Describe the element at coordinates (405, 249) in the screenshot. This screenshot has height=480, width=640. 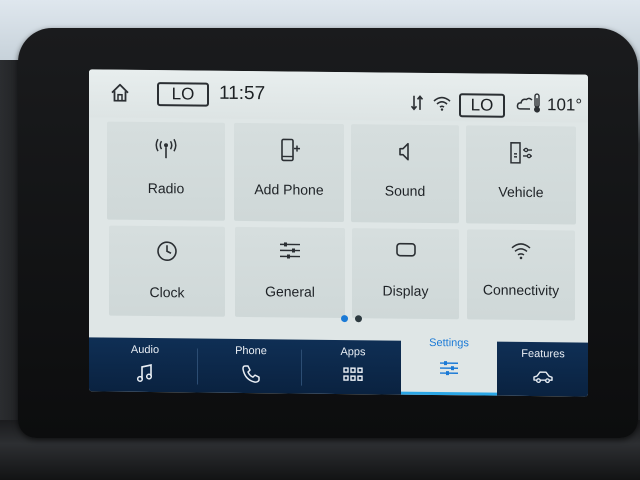
I see `display-icon` at that location.